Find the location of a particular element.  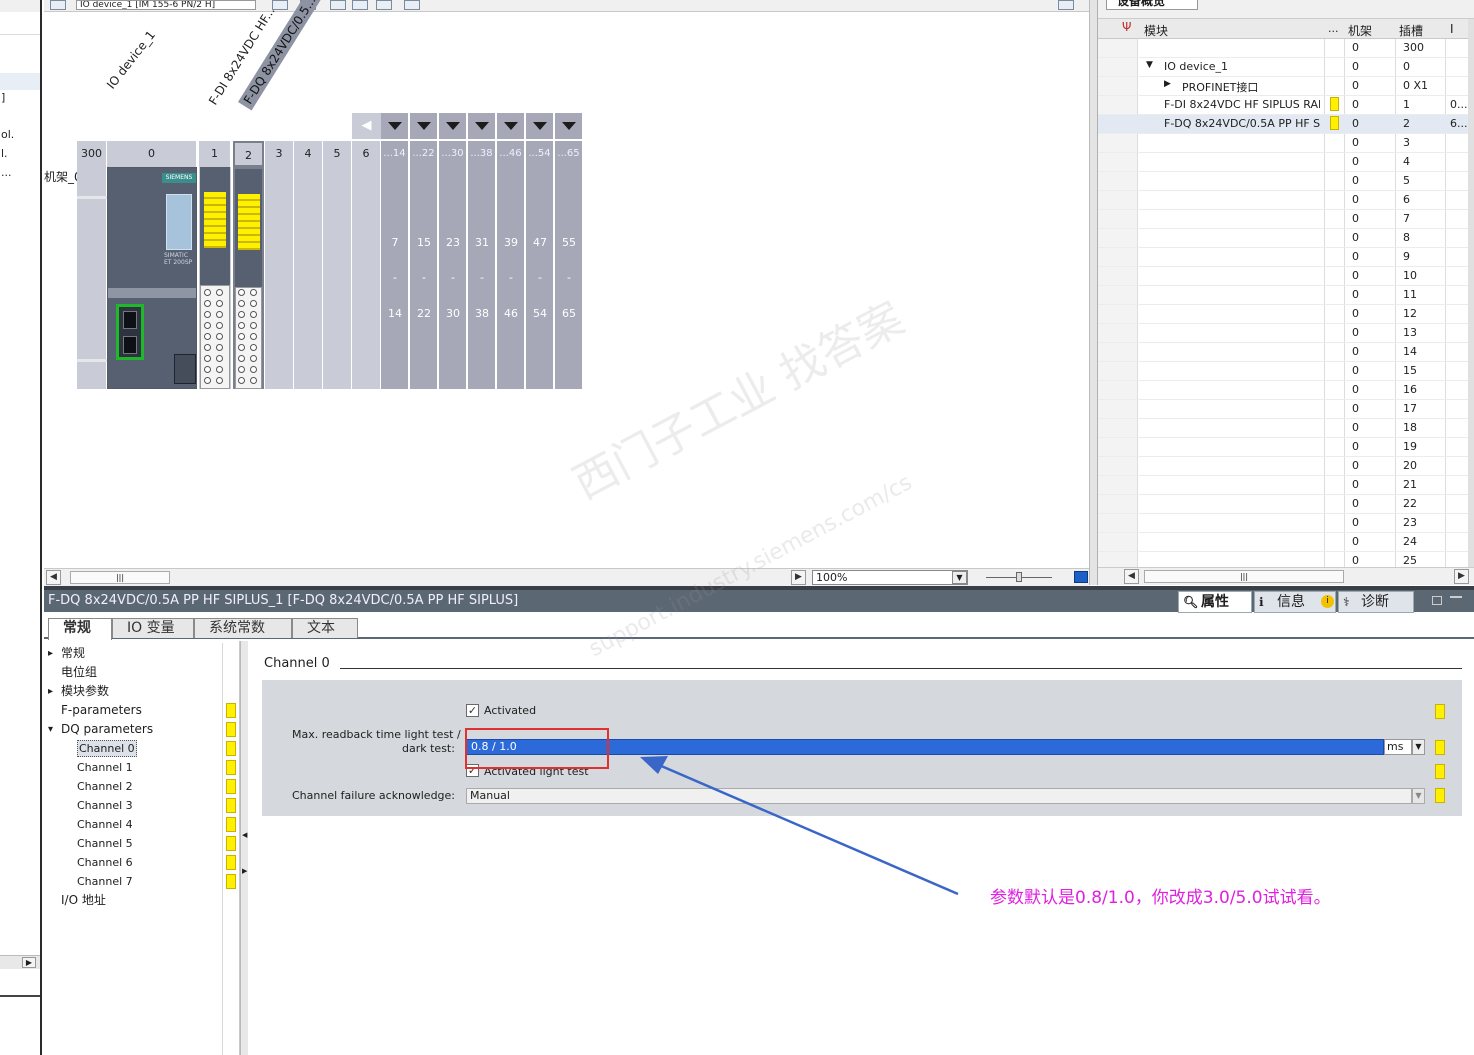

overview-row: 06 is located at coordinates (1286, 200).